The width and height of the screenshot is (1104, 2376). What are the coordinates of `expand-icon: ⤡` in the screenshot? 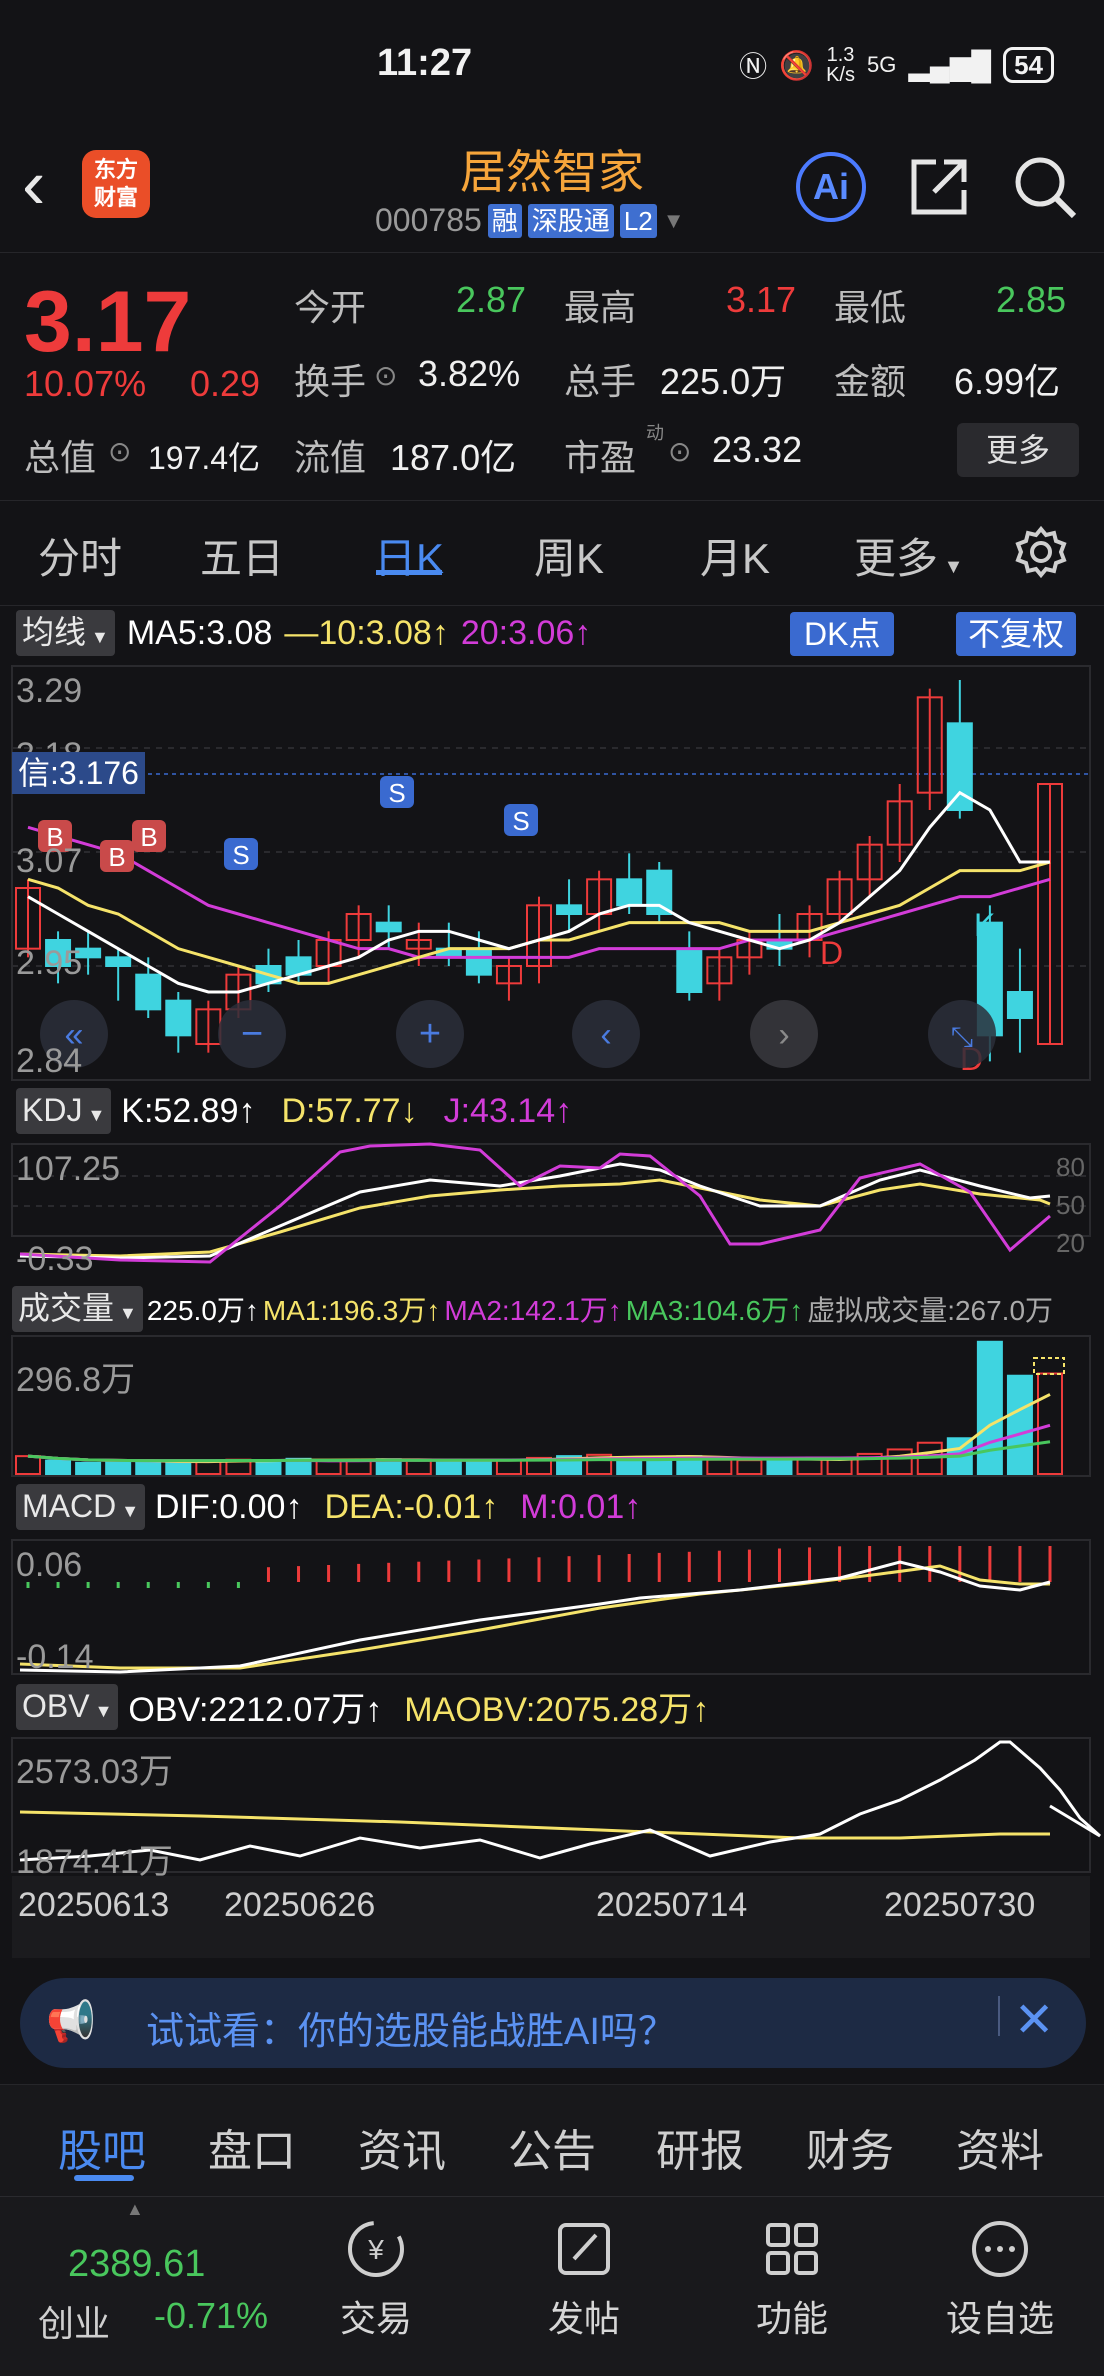 It's located at (962, 1036).